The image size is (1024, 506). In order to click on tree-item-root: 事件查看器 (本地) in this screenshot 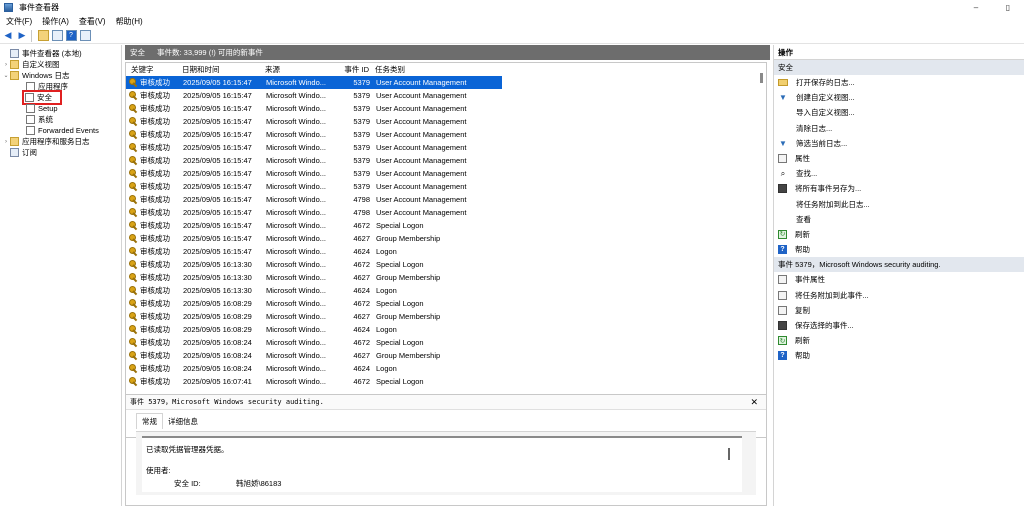, I will do `click(60, 53)`.